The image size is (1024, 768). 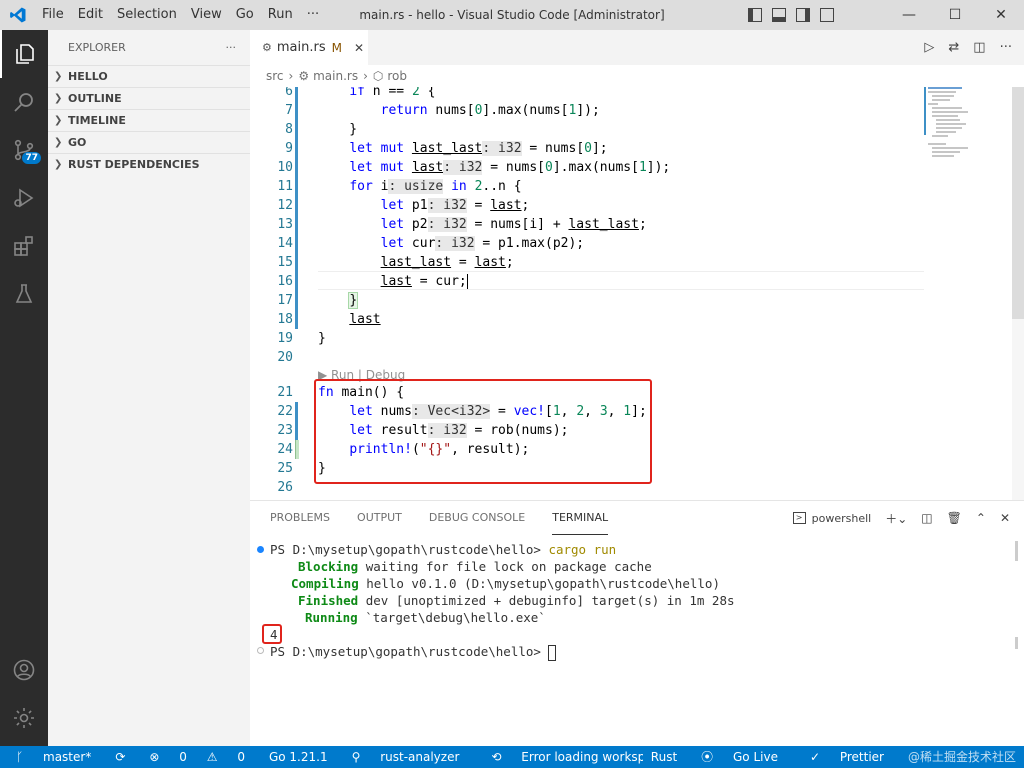 What do you see at coordinates (53, 15) in the screenshot?
I see `menu-file: File` at bounding box center [53, 15].